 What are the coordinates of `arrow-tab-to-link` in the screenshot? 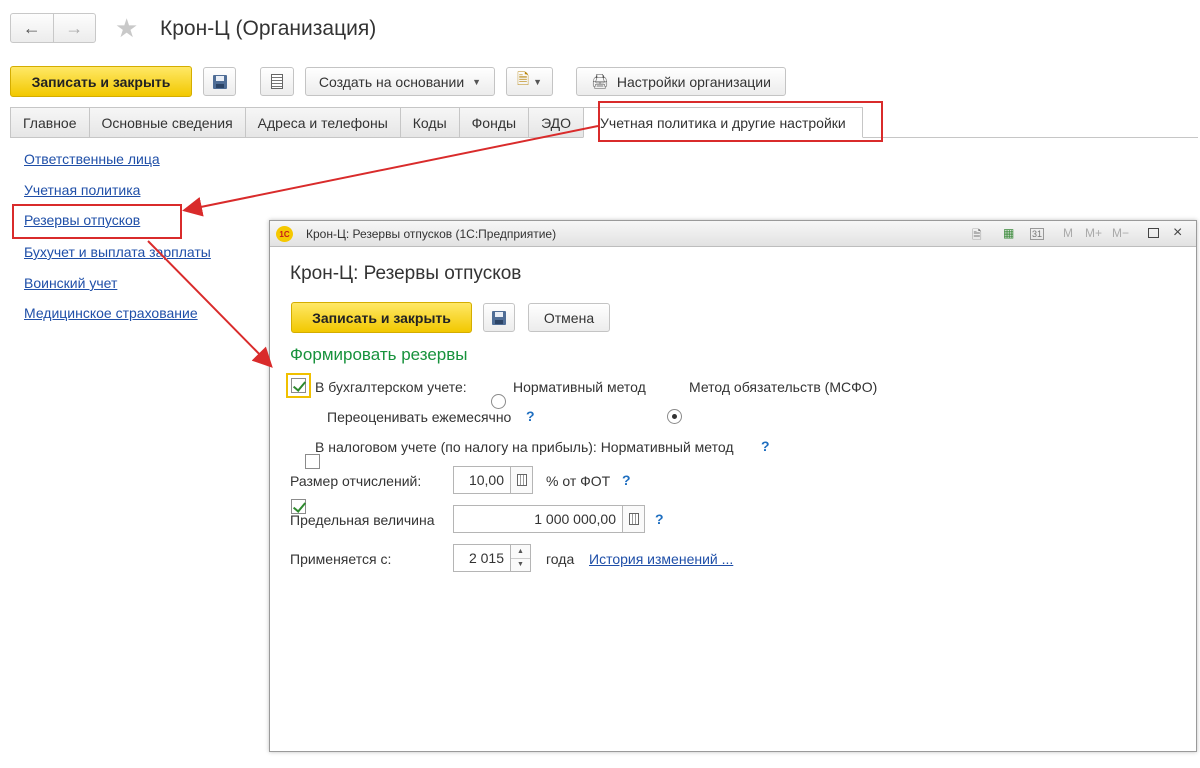 It's located at (390, 171).